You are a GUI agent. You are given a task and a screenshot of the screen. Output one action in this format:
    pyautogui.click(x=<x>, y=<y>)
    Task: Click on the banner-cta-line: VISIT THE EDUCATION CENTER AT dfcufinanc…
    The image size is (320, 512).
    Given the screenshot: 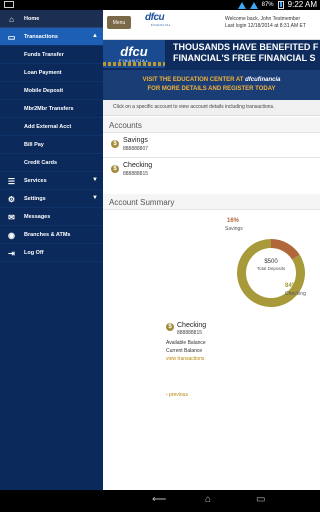 What is the action you would take?
    pyautogui.click(x=211, y=80)
    